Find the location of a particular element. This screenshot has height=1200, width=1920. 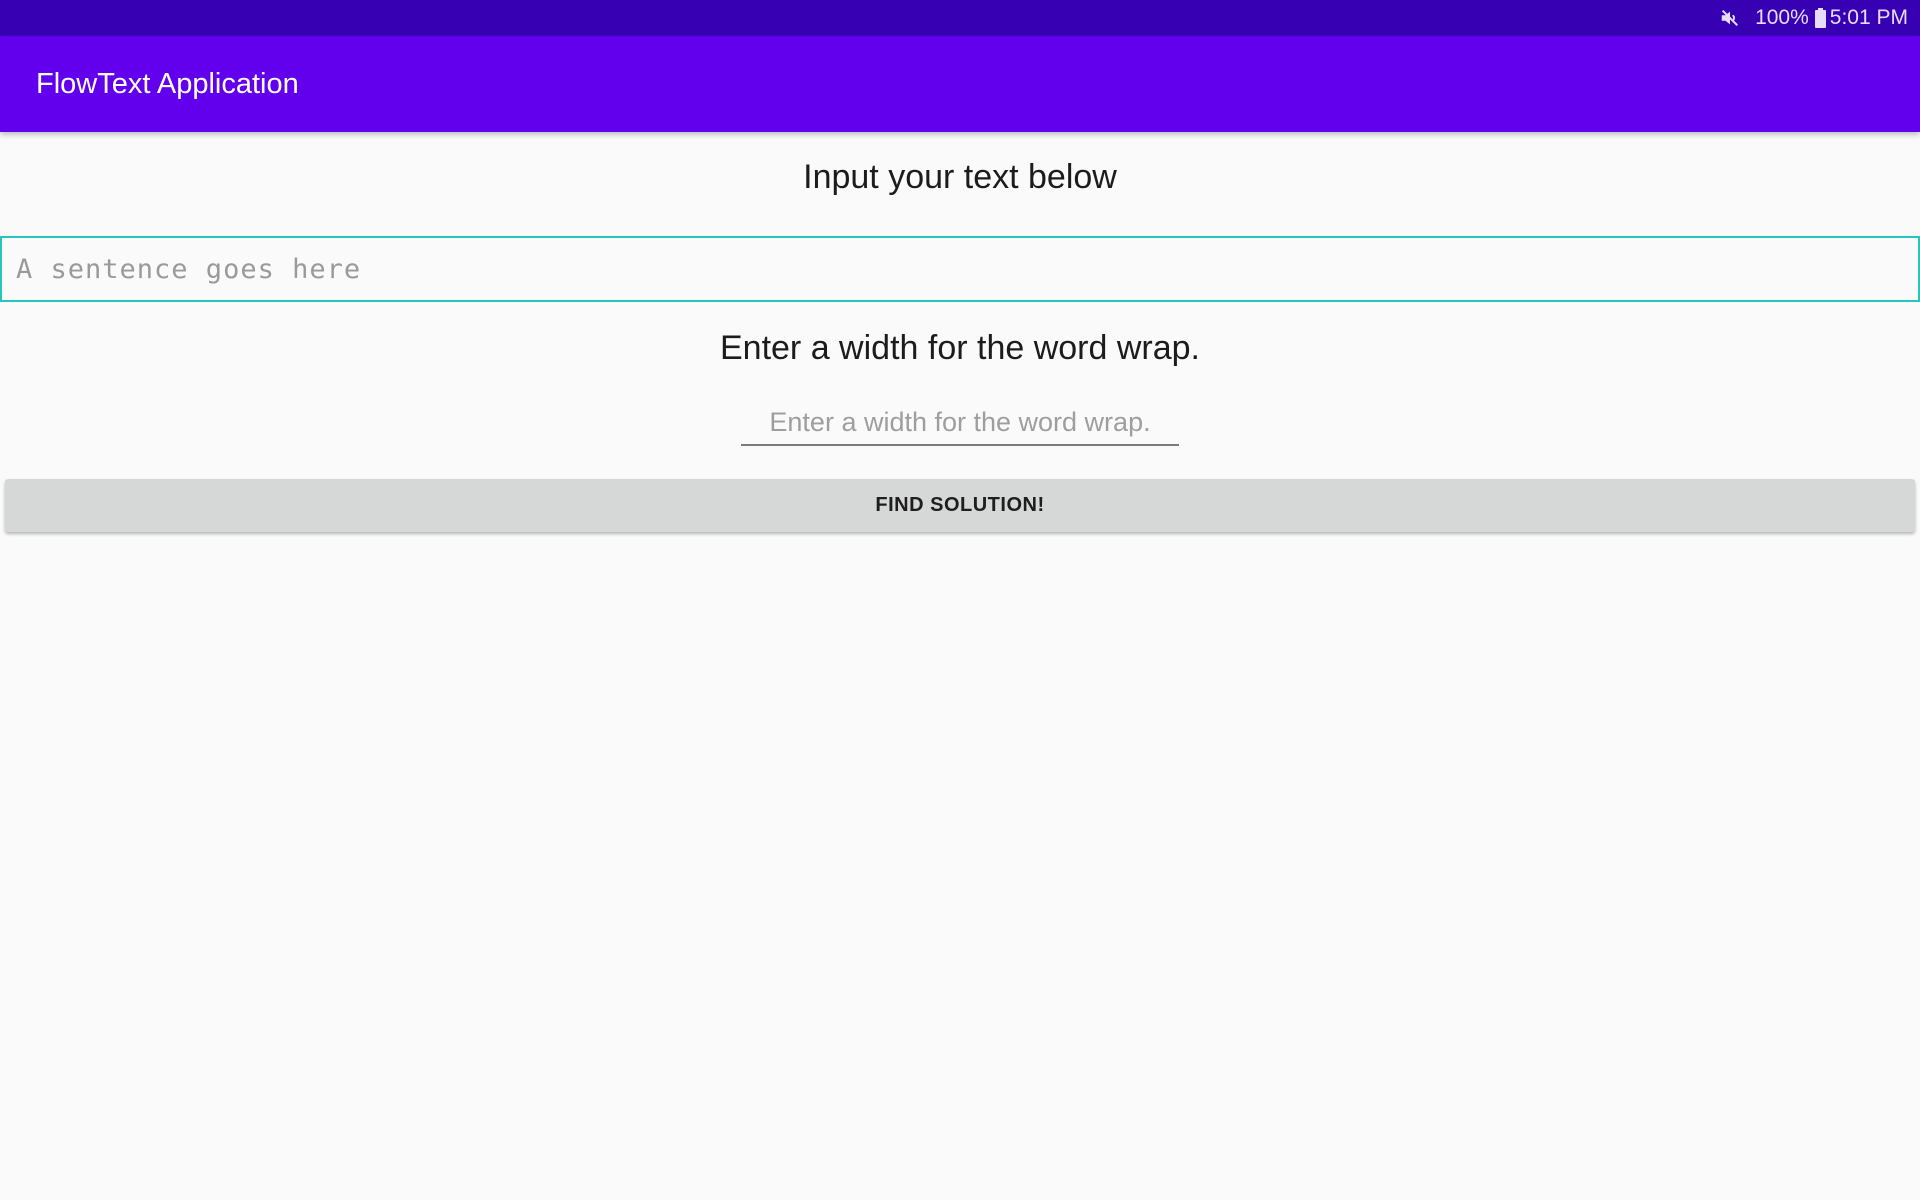

app-title: FlowText Application is located at coordinates (167, 83).